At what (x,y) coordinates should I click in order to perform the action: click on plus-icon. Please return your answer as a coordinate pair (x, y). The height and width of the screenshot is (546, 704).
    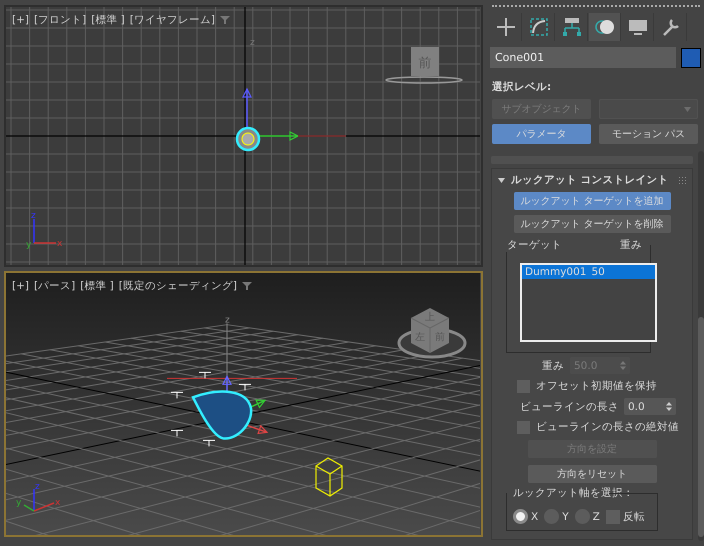
    Looking at the image, I should click on (505, 27).